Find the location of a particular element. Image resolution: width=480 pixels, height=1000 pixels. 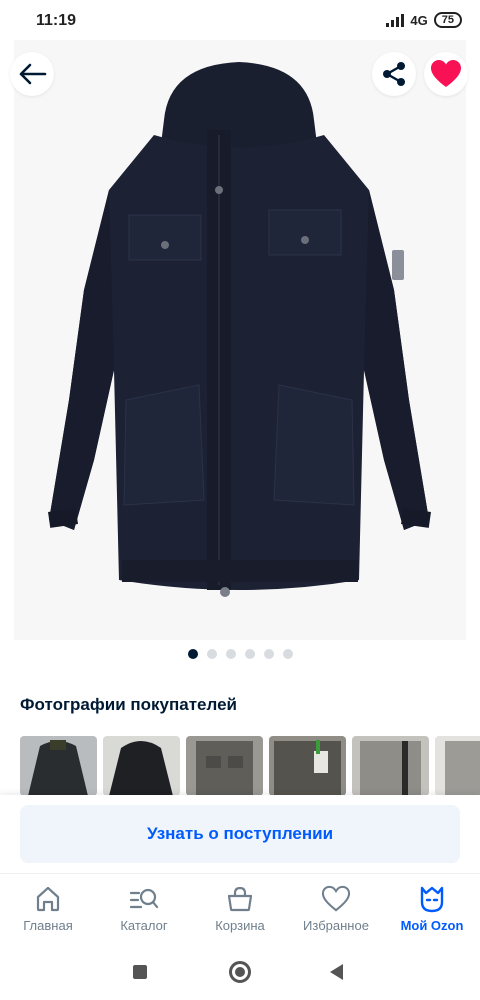

nav-item-label: Каталог is located at coordinates (144, 925).